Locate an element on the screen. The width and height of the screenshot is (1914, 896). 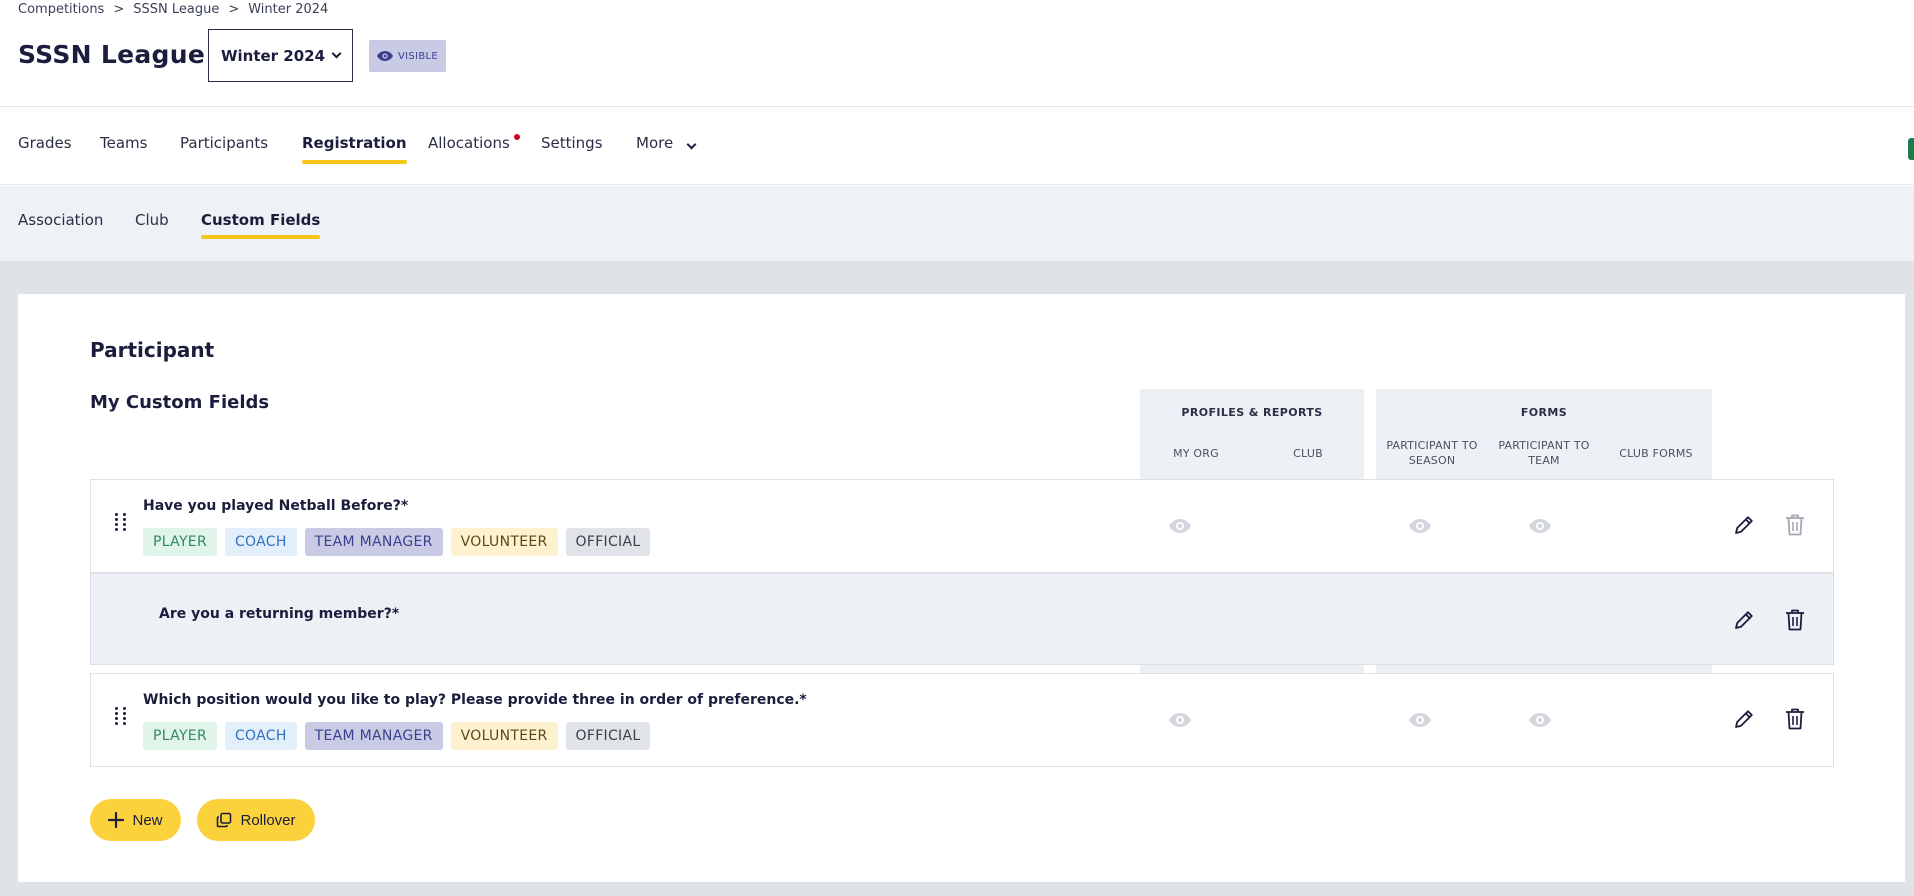
column-club-forms: CLUB FORMS is located at coordinates (1656, 453).